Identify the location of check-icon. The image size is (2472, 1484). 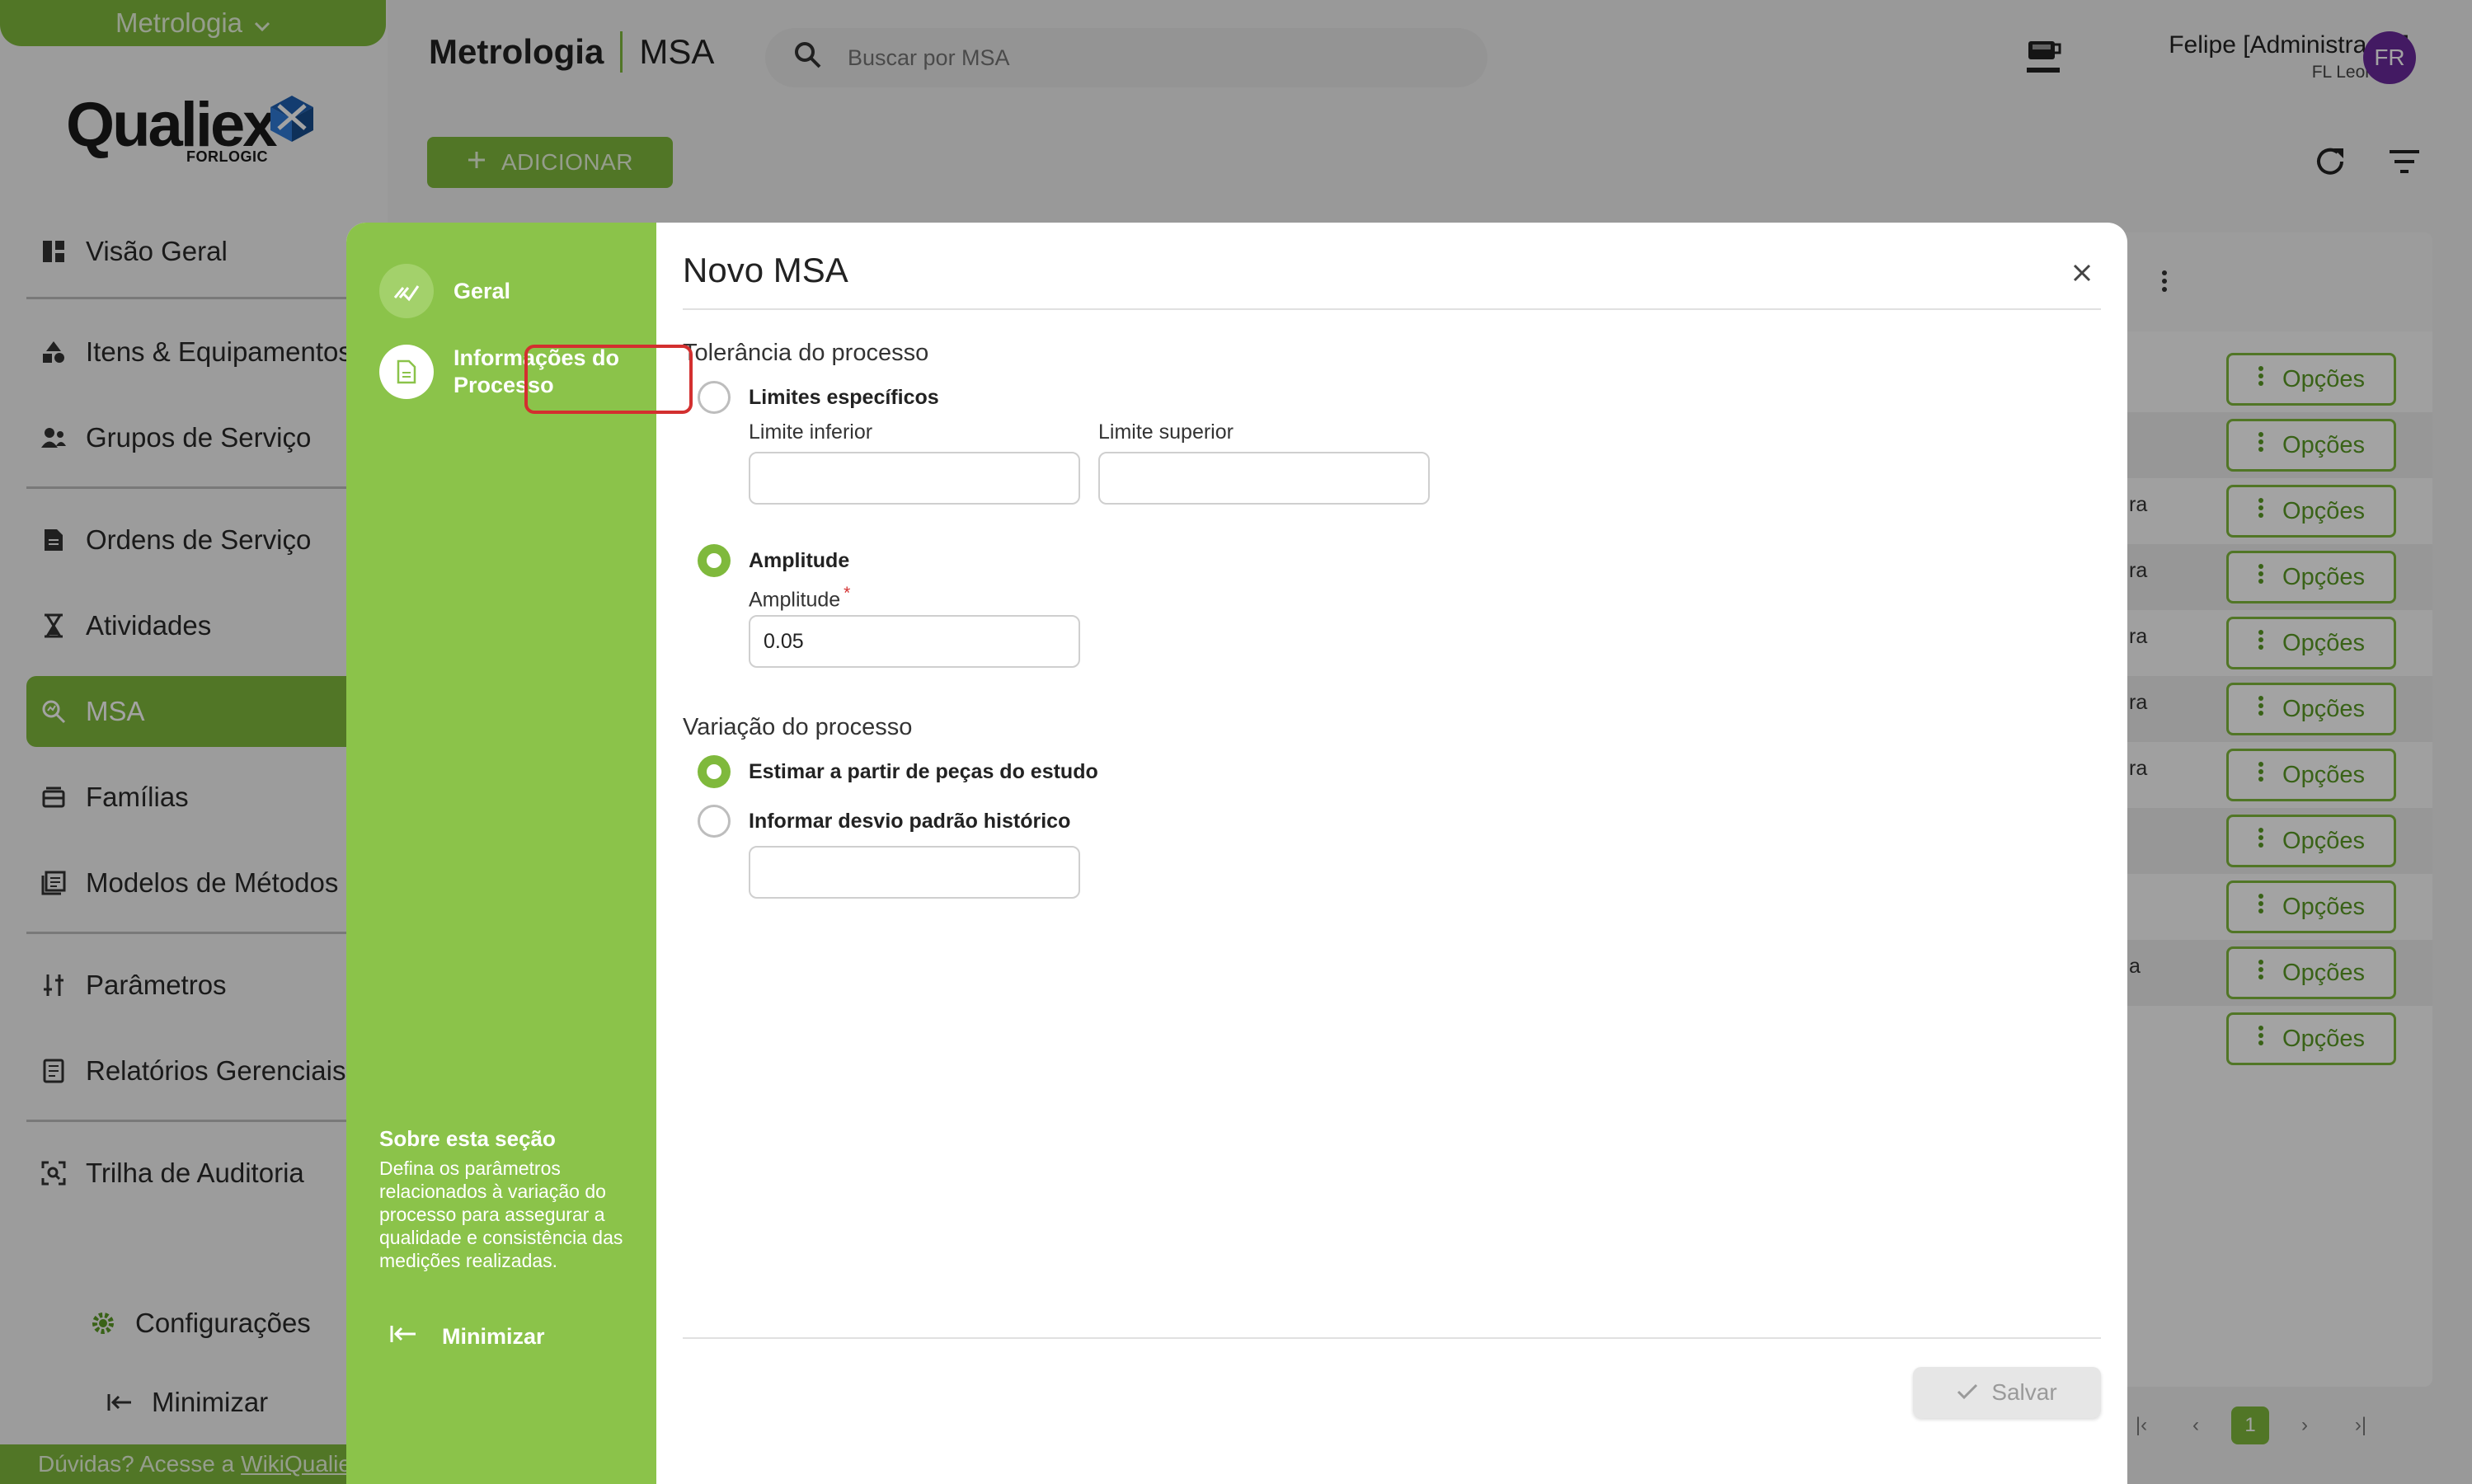
(1967, 1392).